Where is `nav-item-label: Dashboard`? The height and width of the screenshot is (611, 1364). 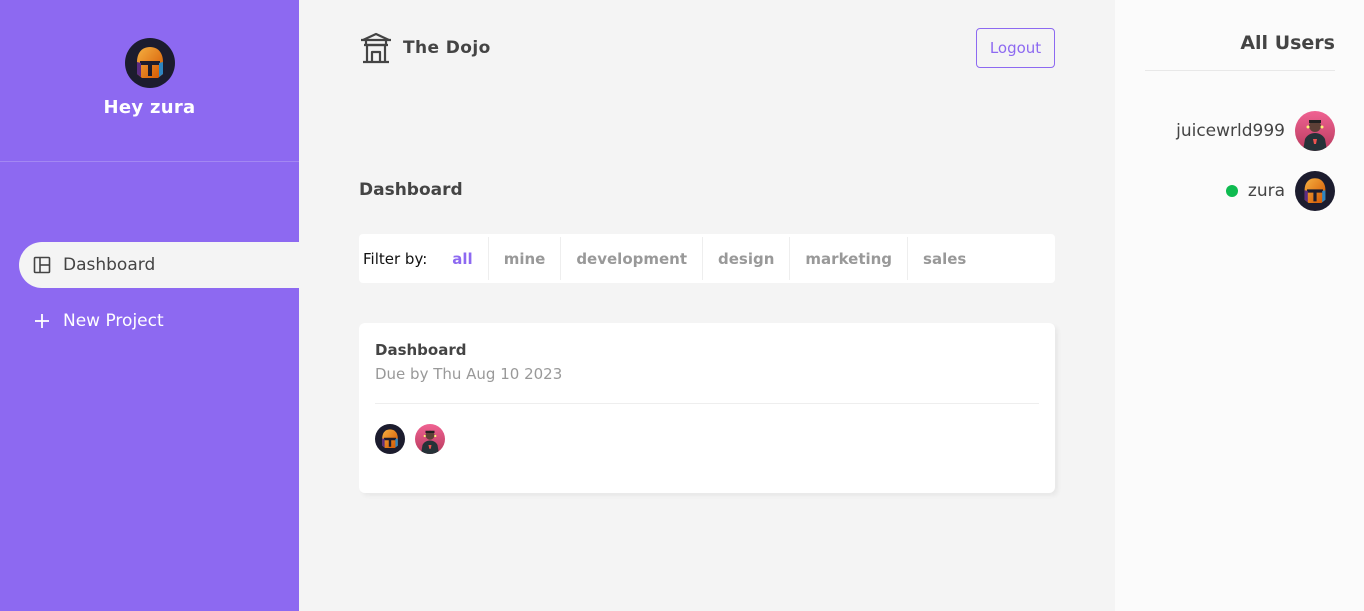
nav-item-label: Dashboard is located at coordinates (109, 265).